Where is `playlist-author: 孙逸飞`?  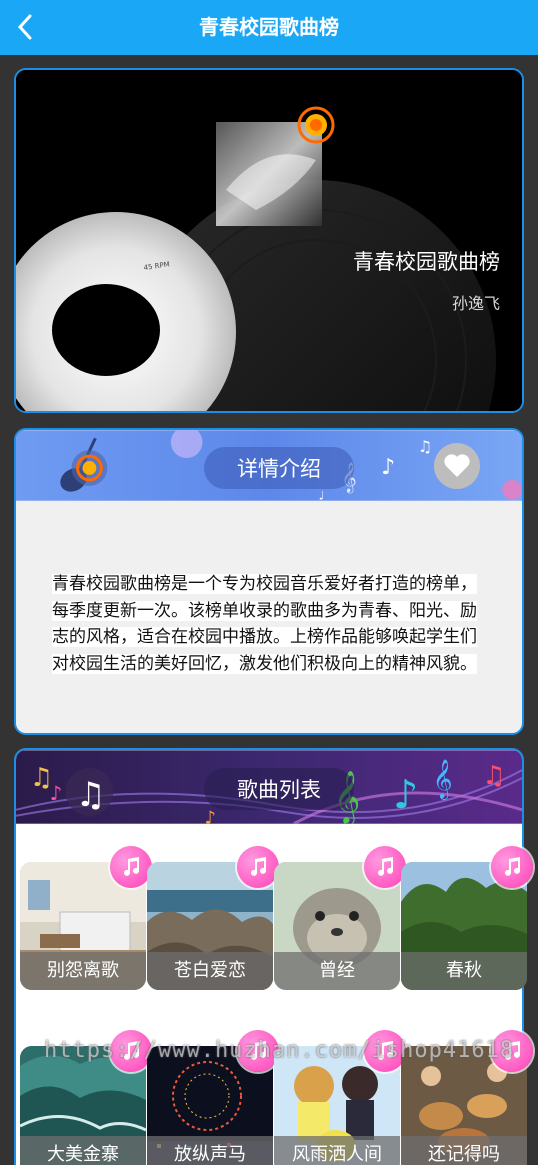
playlist-author: 孙逸飞 is located at coordinates (475, 303).